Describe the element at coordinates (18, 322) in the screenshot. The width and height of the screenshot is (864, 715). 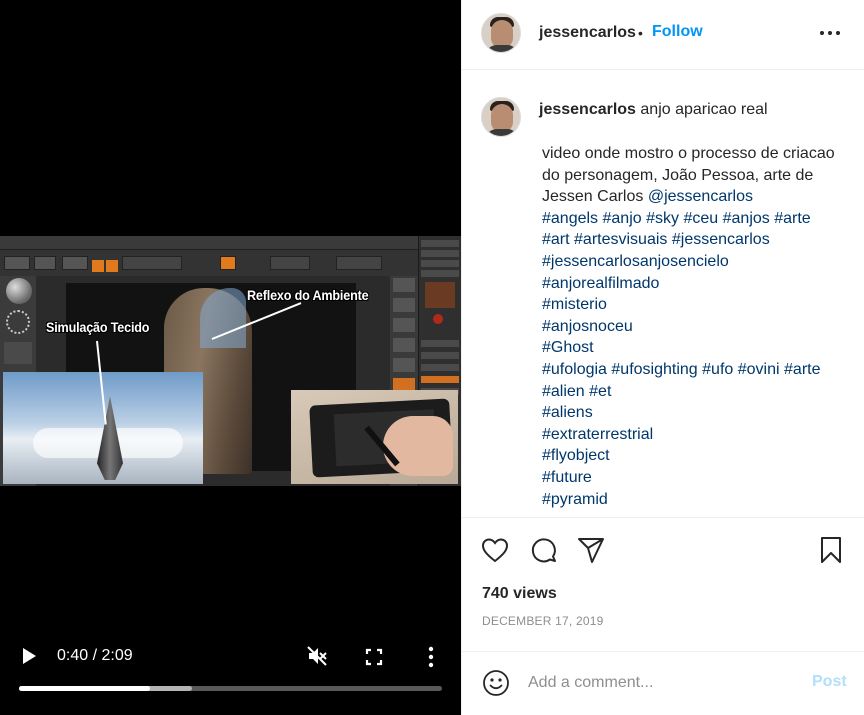
I see `brush-dots-icon` at that location.